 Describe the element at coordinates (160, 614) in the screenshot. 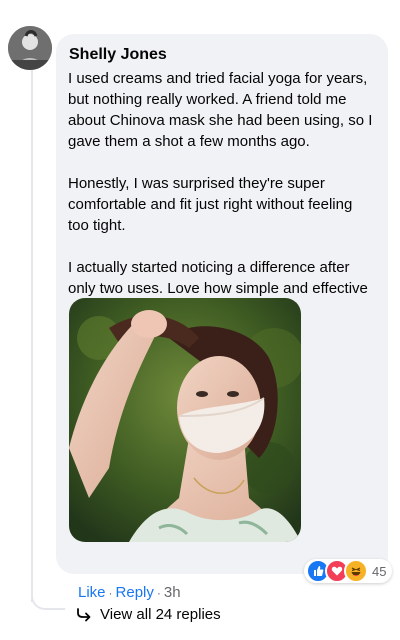

I see `view-replies-label: View all 24 replies` at that location.